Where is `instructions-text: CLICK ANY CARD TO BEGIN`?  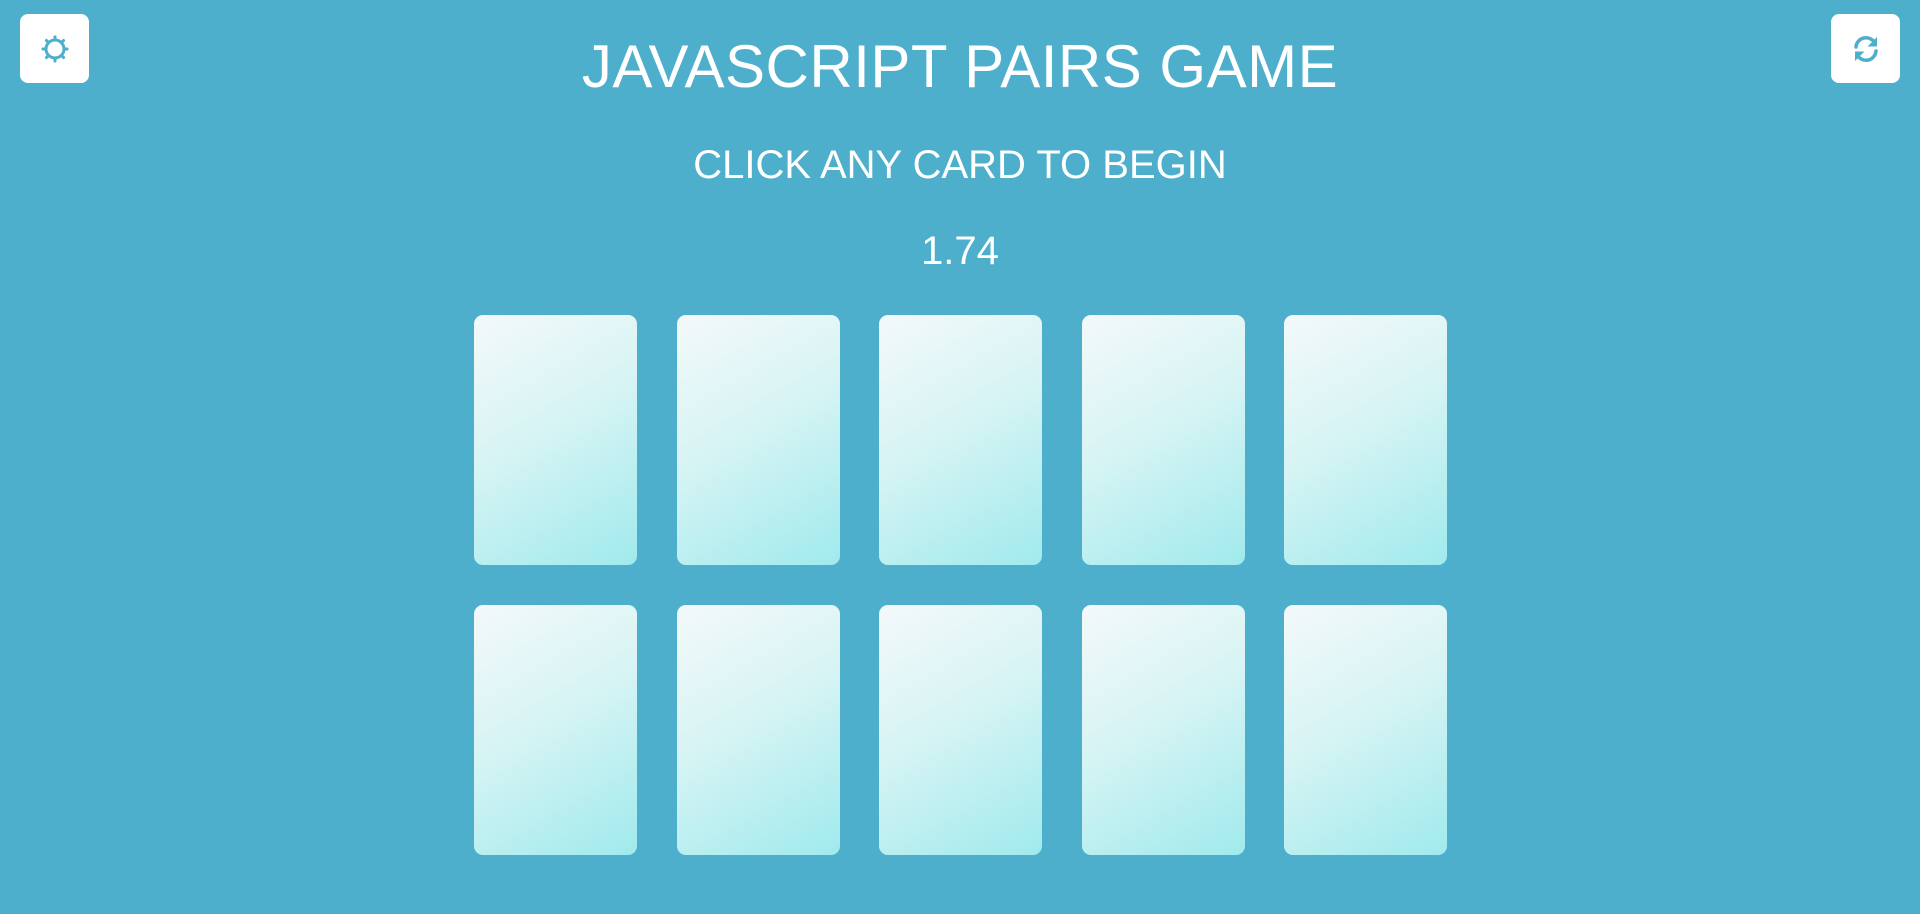 instructions-text: CLICK ANY CARD TO BEGIN is located at coordinates (960, 165).